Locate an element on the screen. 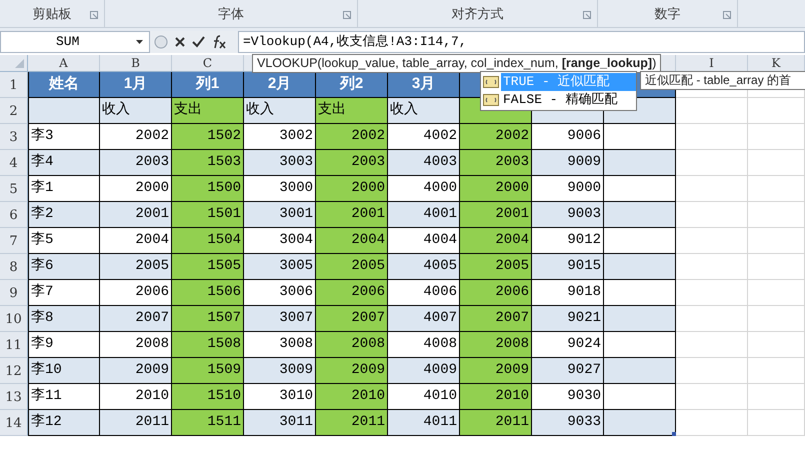  table-cell: 9015 is located at coordinates (568, 267).